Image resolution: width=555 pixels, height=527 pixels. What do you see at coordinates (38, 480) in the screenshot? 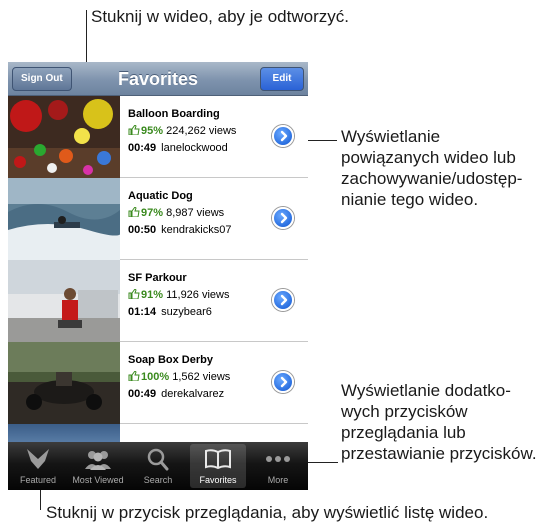
I see `tab-label: Featured` at bounding box center [38, 480].